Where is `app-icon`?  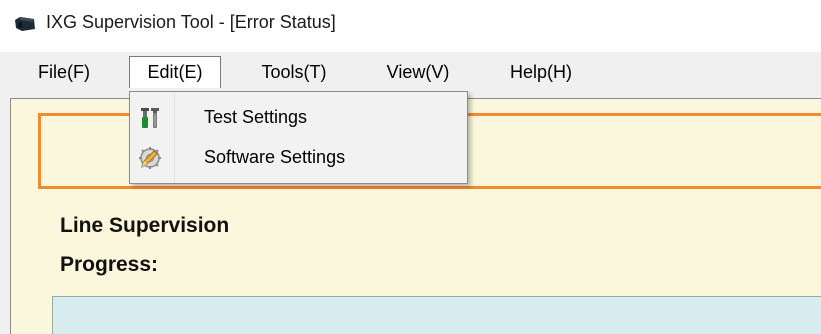
app-icon is located at coordinates (25, 23).